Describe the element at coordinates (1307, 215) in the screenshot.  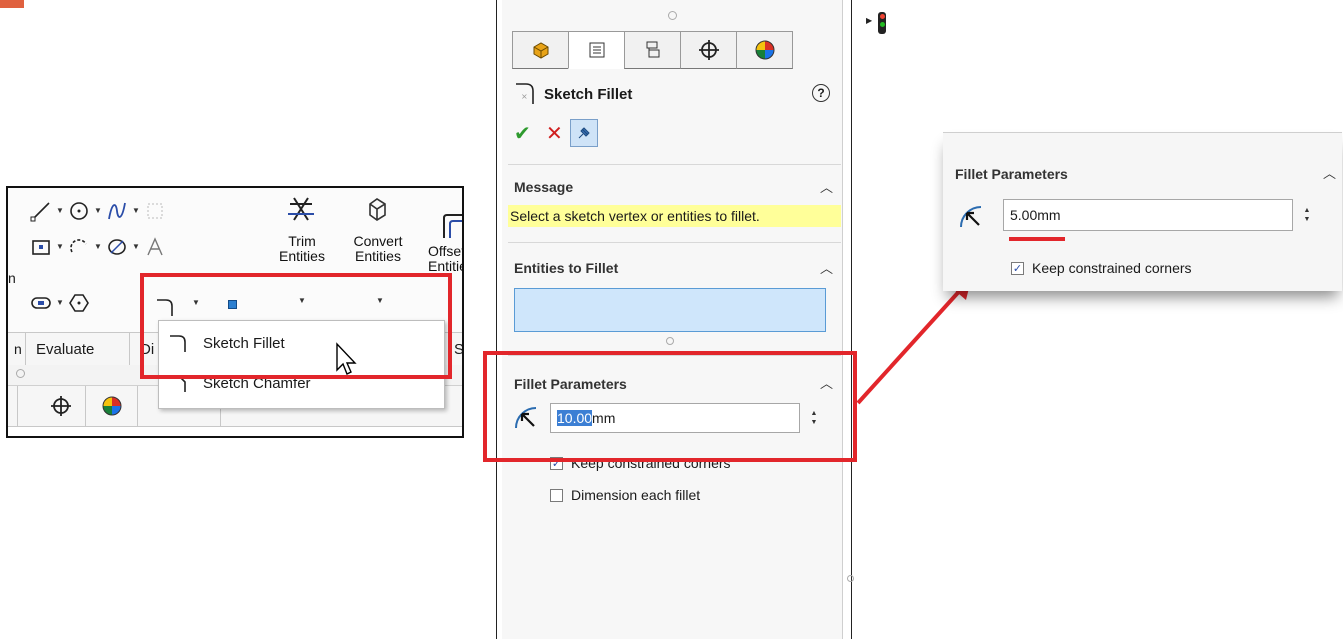
I see `radius-spinner: ▲ ▼` at that location.